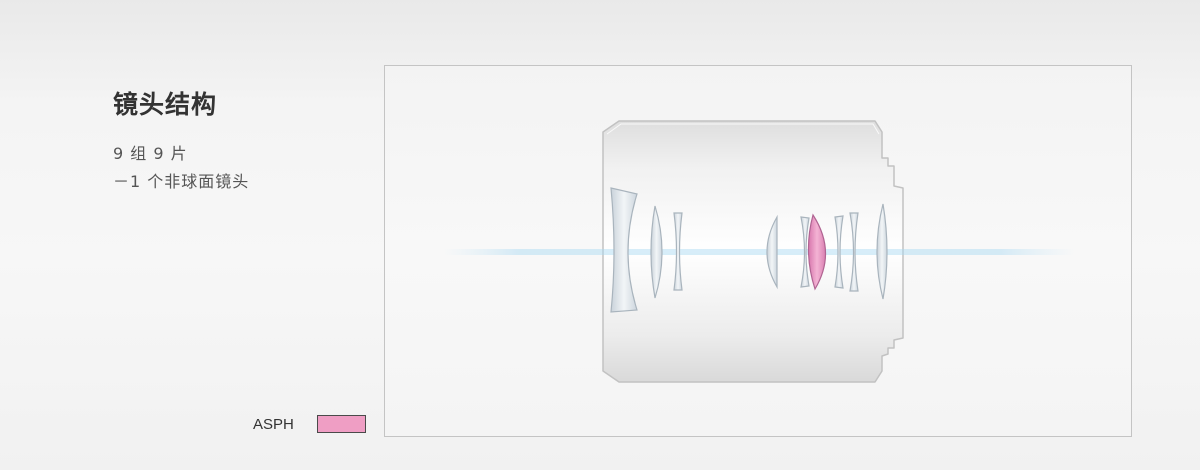 This screenshot has height=470, width=1200. I want to click on legend: ASPH, so click(309, 424).